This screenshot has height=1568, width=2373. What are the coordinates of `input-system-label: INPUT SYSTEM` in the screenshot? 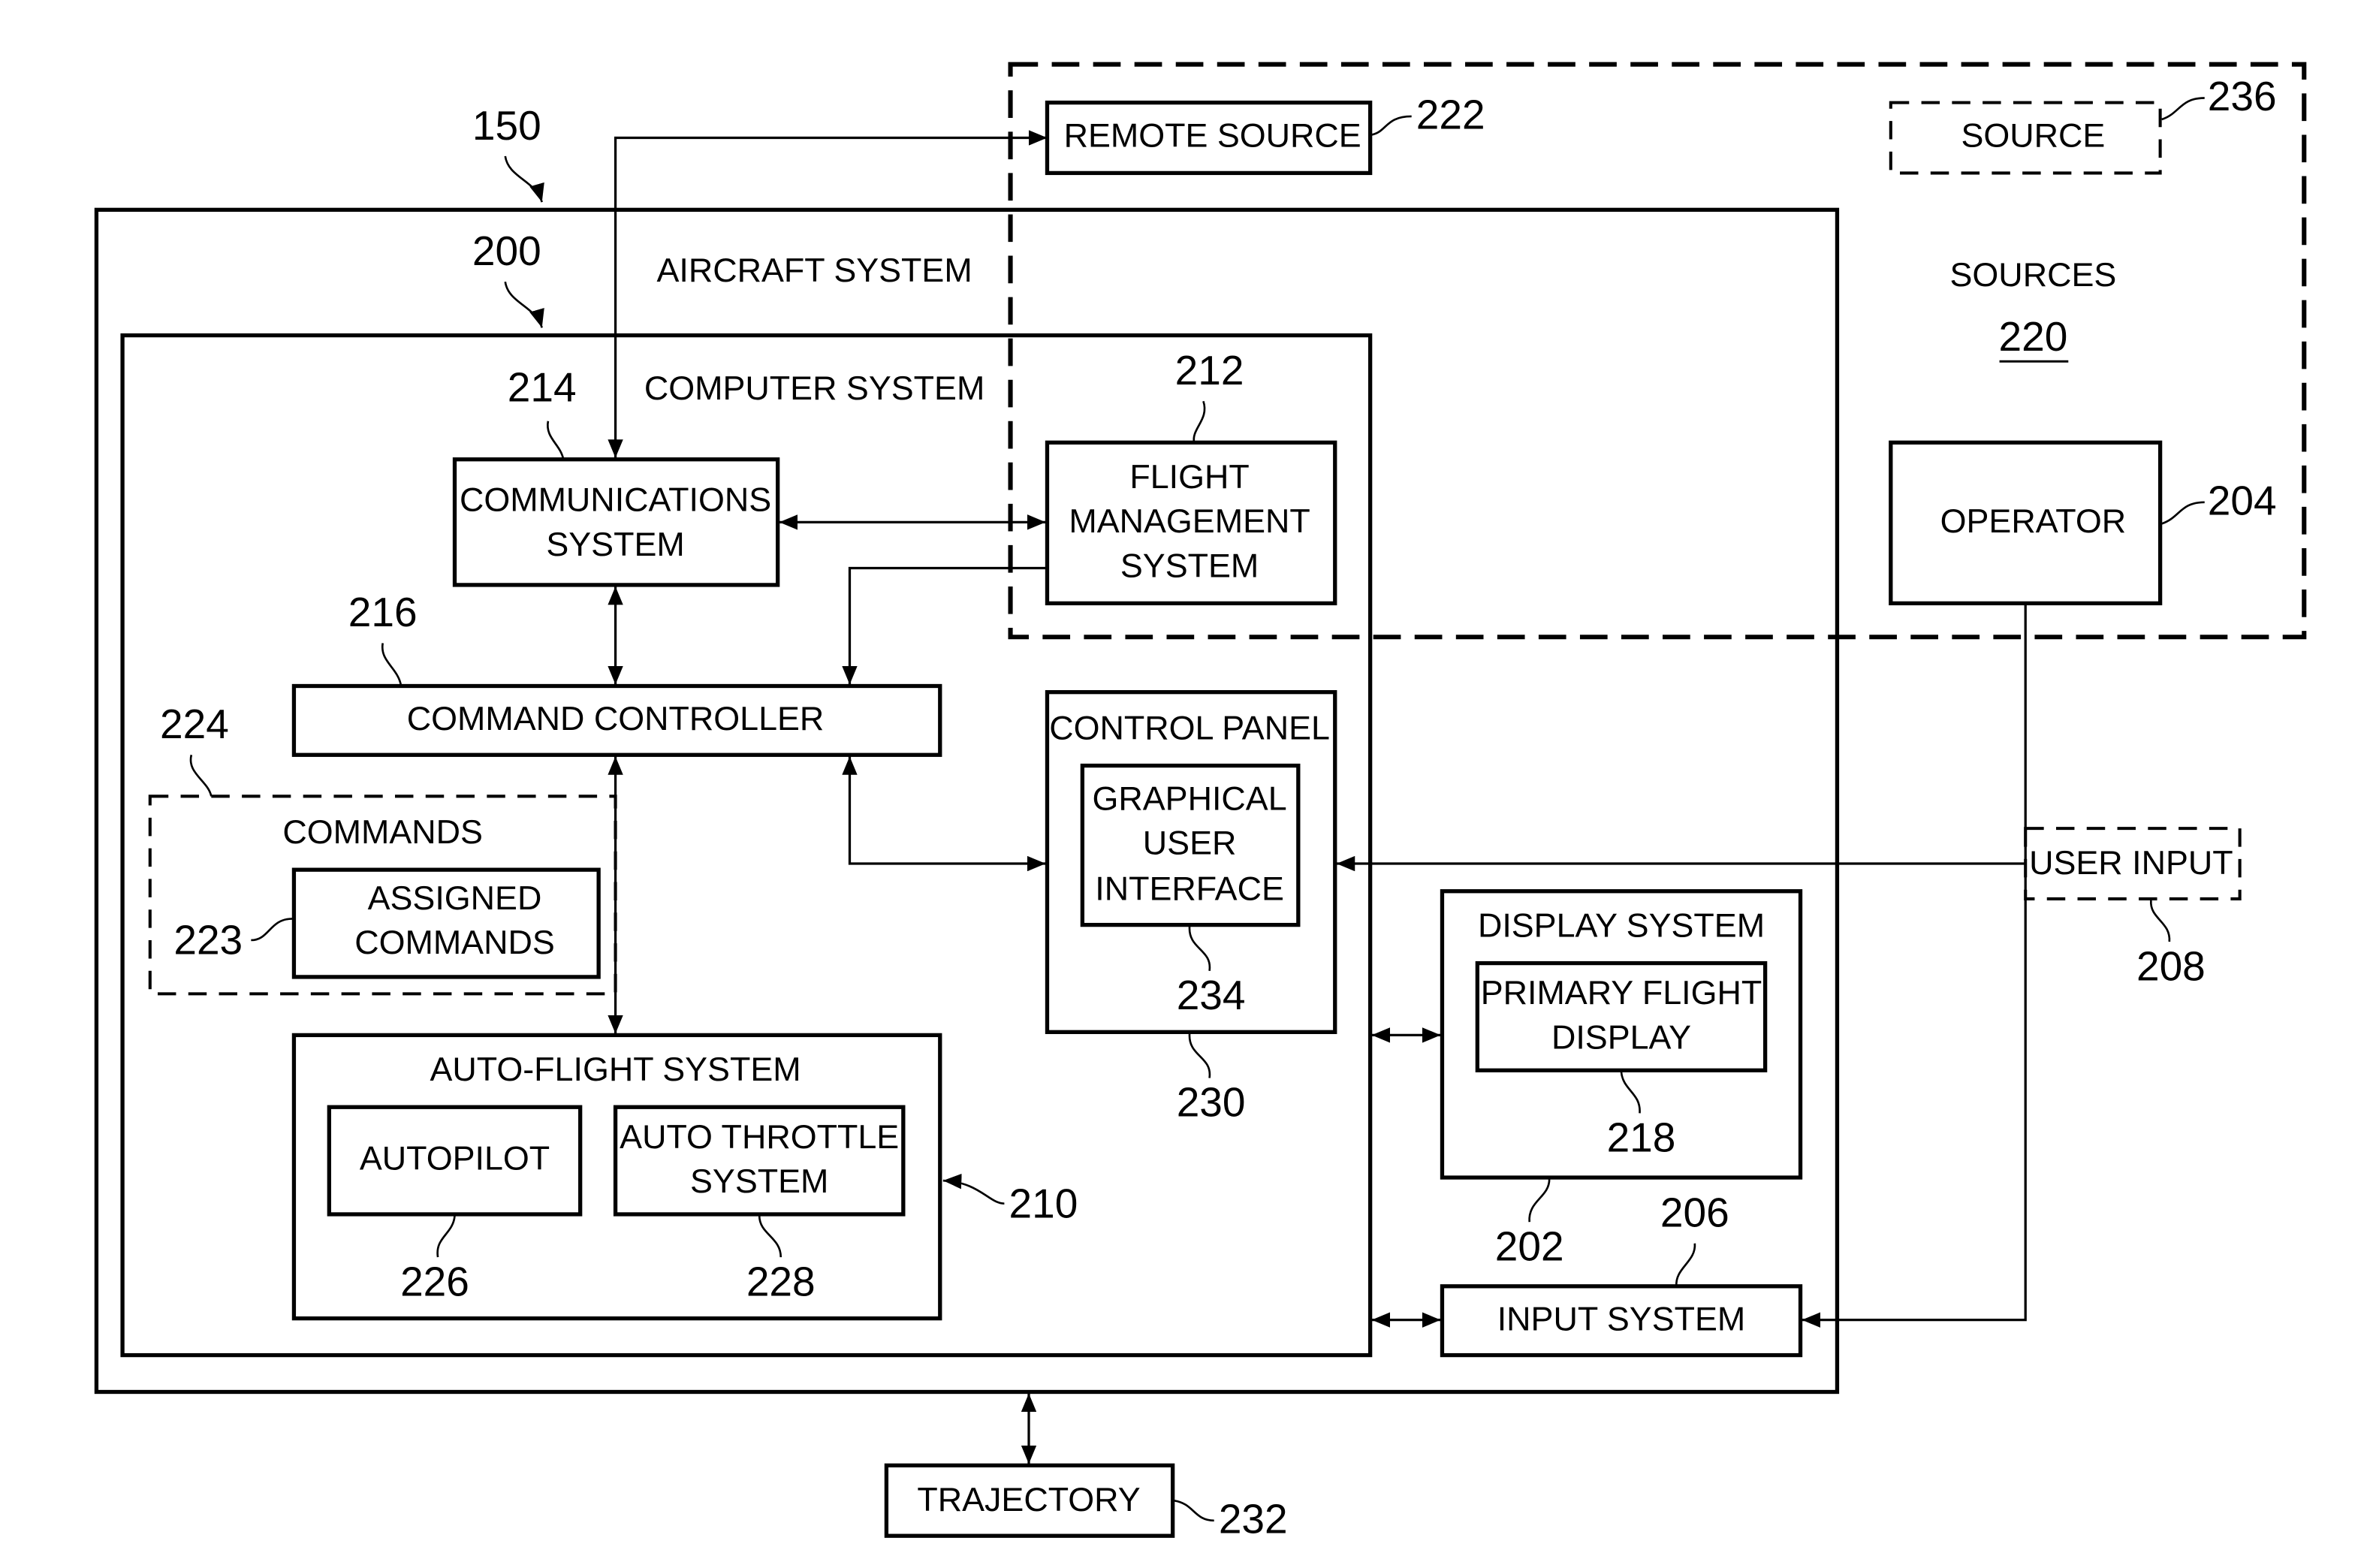 It's located at (1621, 1319).